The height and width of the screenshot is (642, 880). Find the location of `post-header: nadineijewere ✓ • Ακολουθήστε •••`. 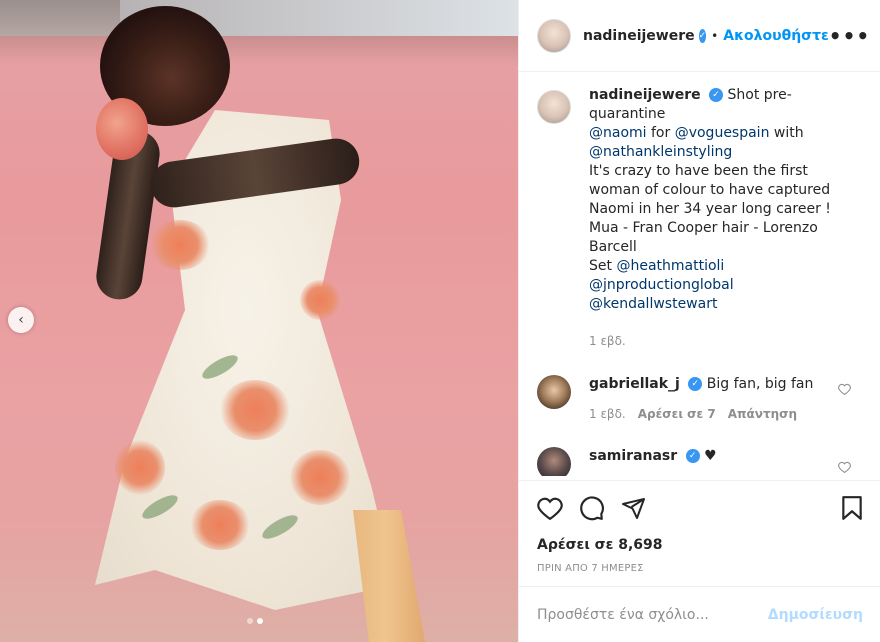

post-header: nadineijewere ✓ • Ακολουθήστε ••• is located at coordinates (699, 36).